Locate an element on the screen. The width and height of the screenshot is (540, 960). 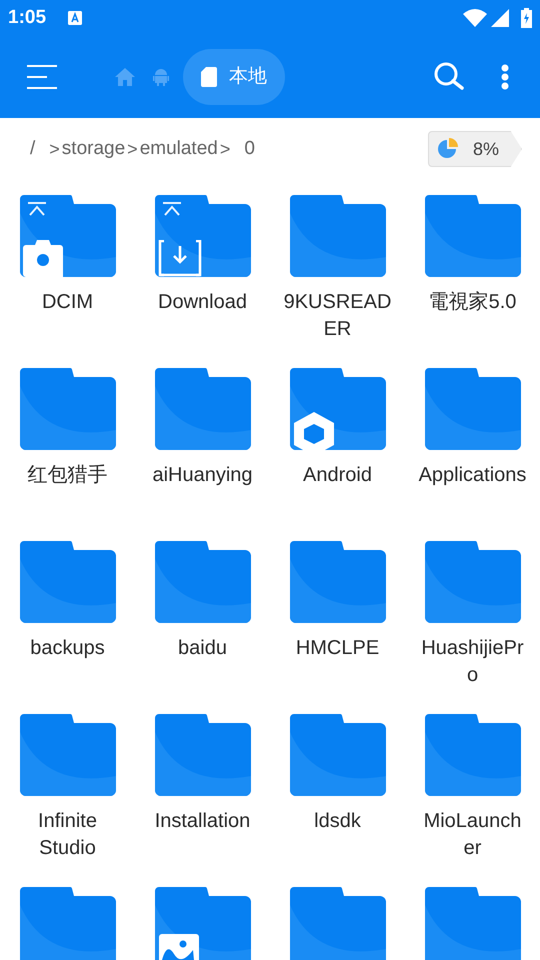
breadcrumb: storage is located at coordinates (94, 149).